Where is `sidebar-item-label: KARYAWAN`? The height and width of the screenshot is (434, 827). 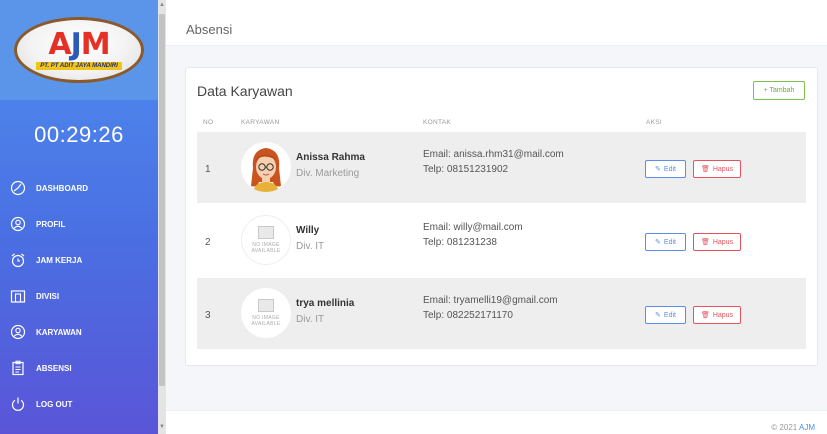
sidebar-item-label: KARYAWAN is located at coordinates (59, 332).